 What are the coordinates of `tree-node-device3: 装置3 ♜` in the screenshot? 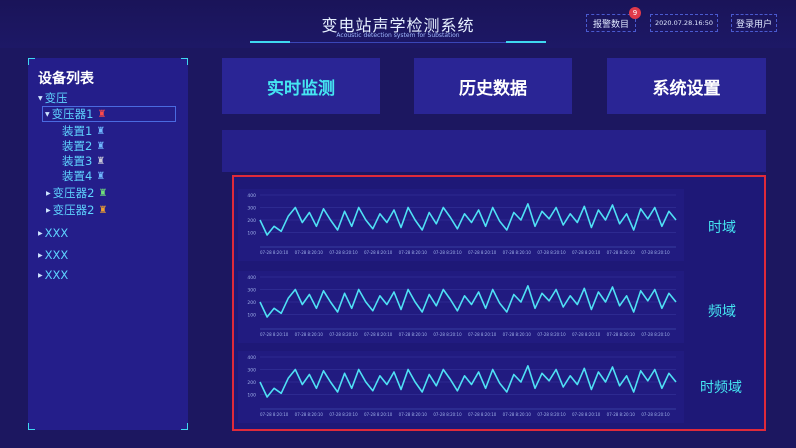 It's located at (83, 161).